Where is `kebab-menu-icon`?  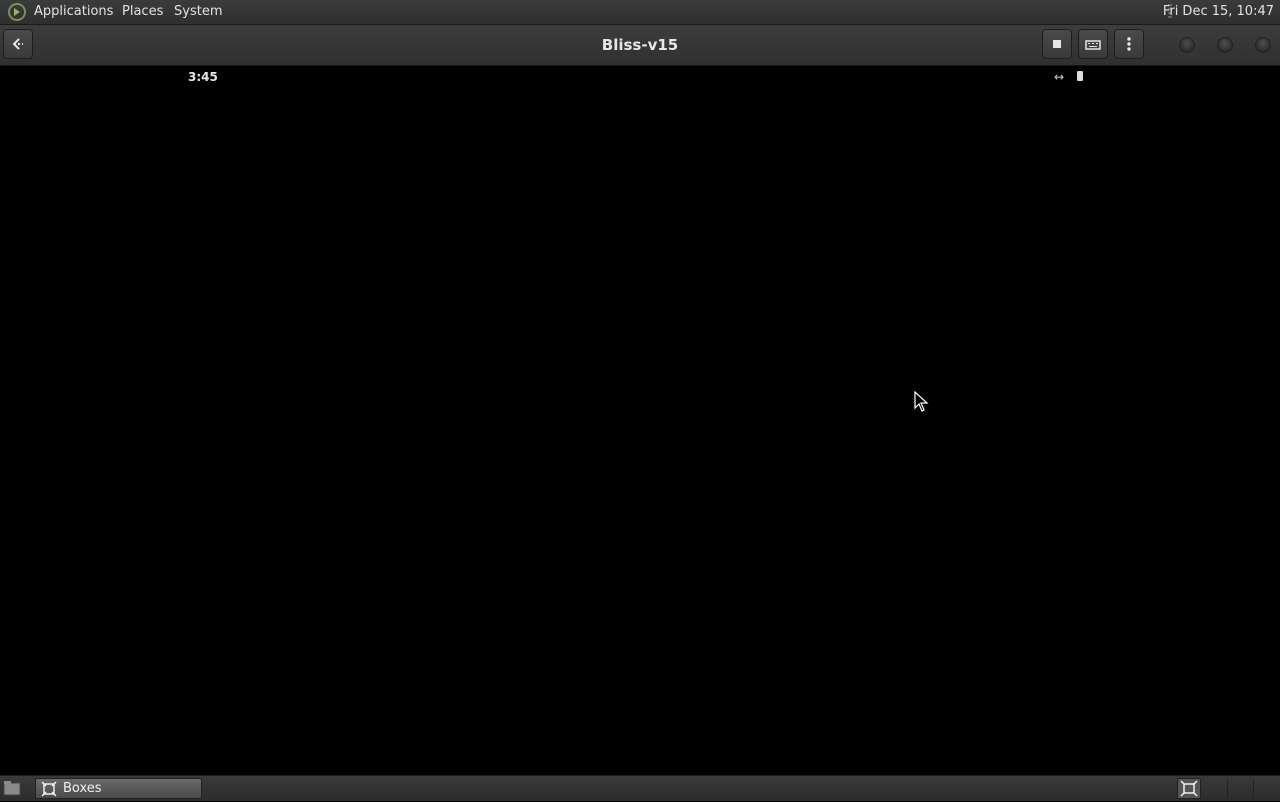 kebab-menu-icon is located at coordinates (1129, 44).